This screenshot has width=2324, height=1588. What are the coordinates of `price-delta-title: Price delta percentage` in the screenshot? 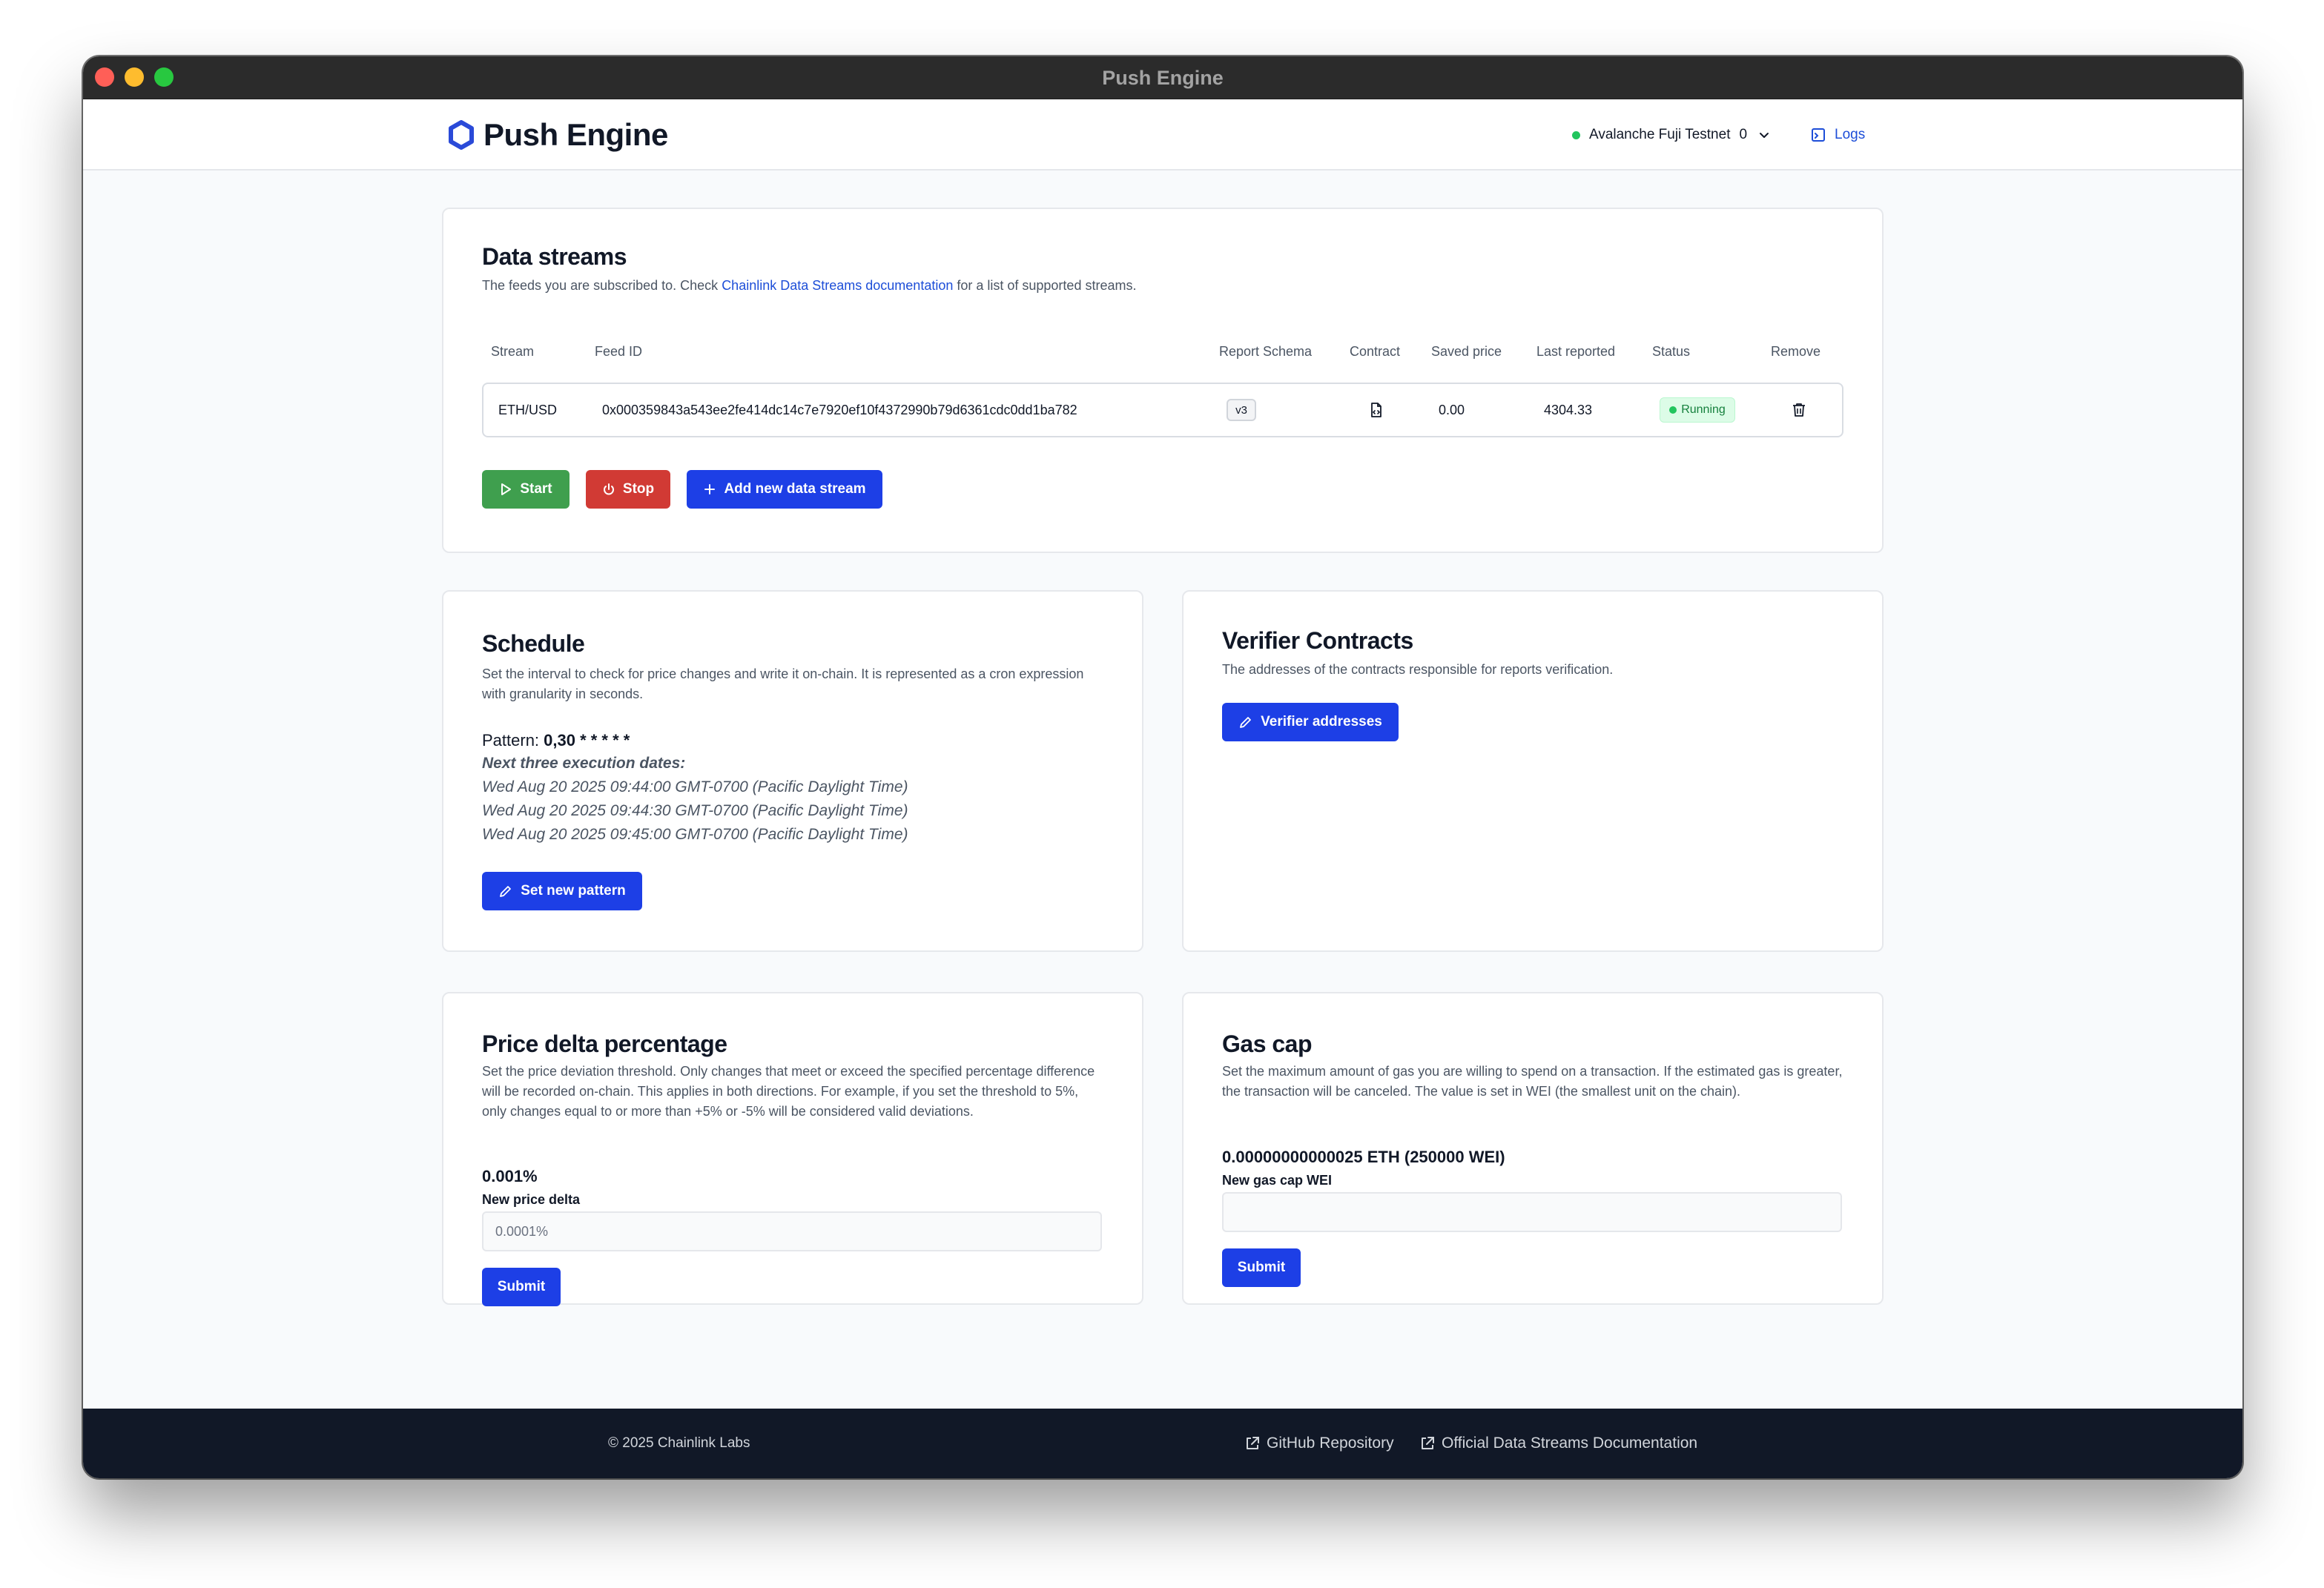 It's located at (604, 1043).